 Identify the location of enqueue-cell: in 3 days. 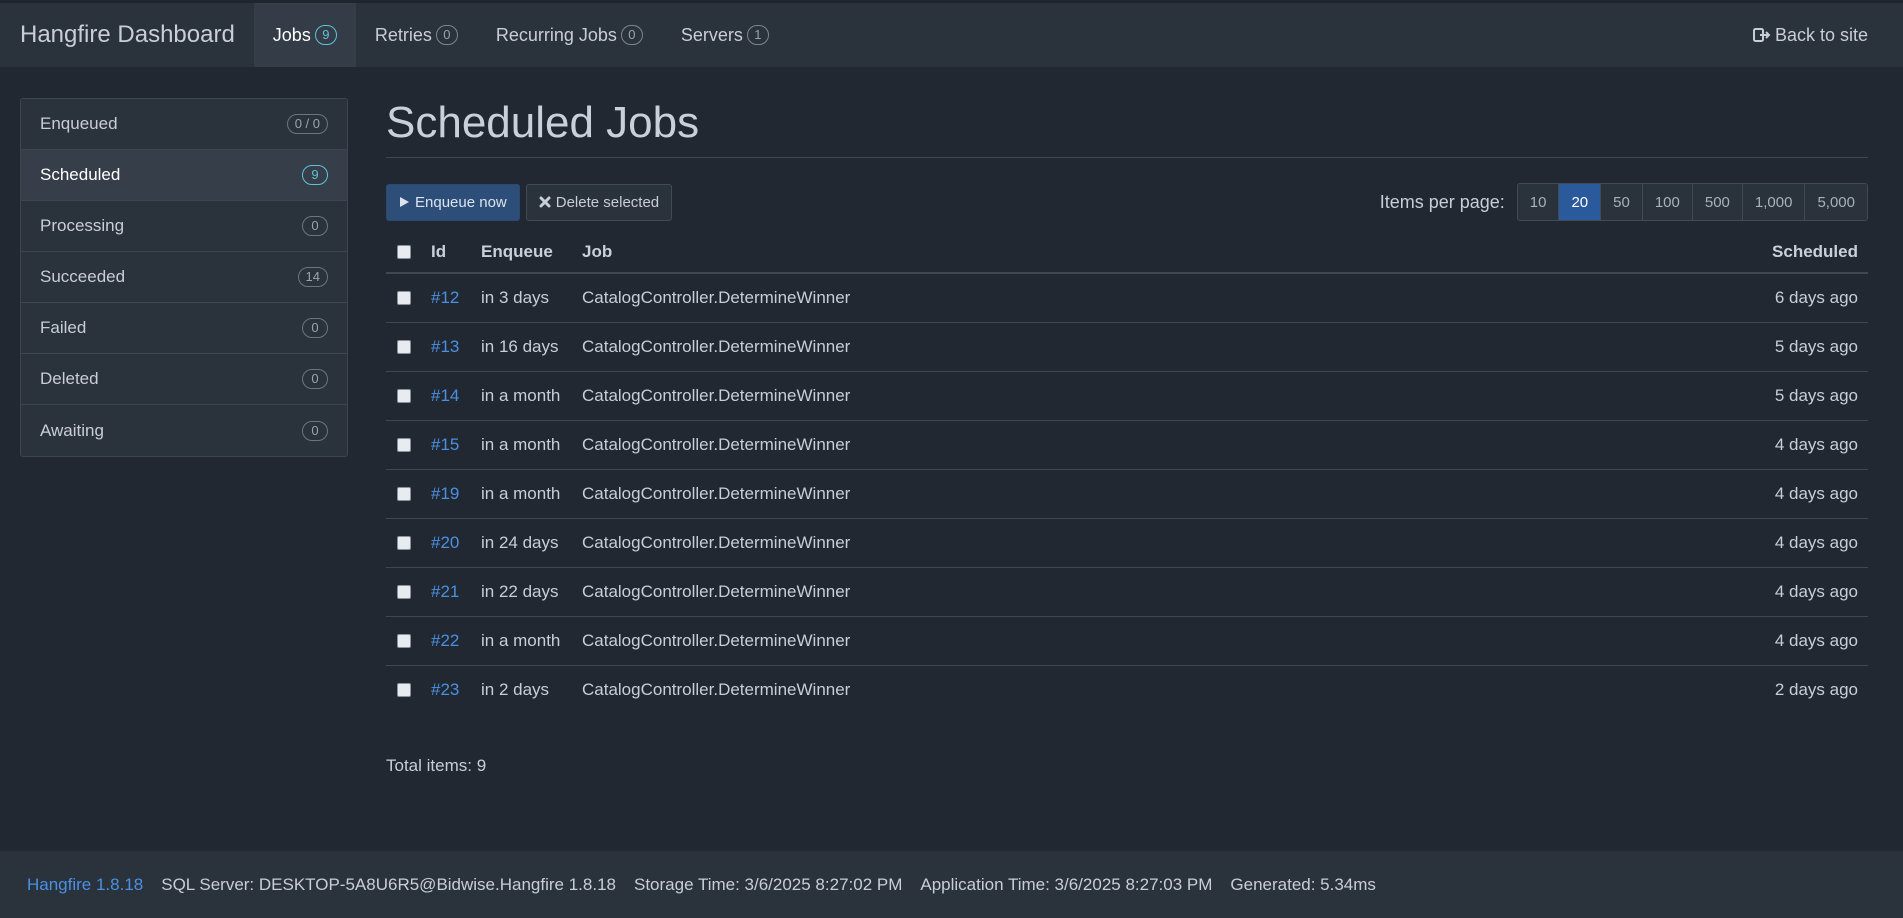
(515, 297).